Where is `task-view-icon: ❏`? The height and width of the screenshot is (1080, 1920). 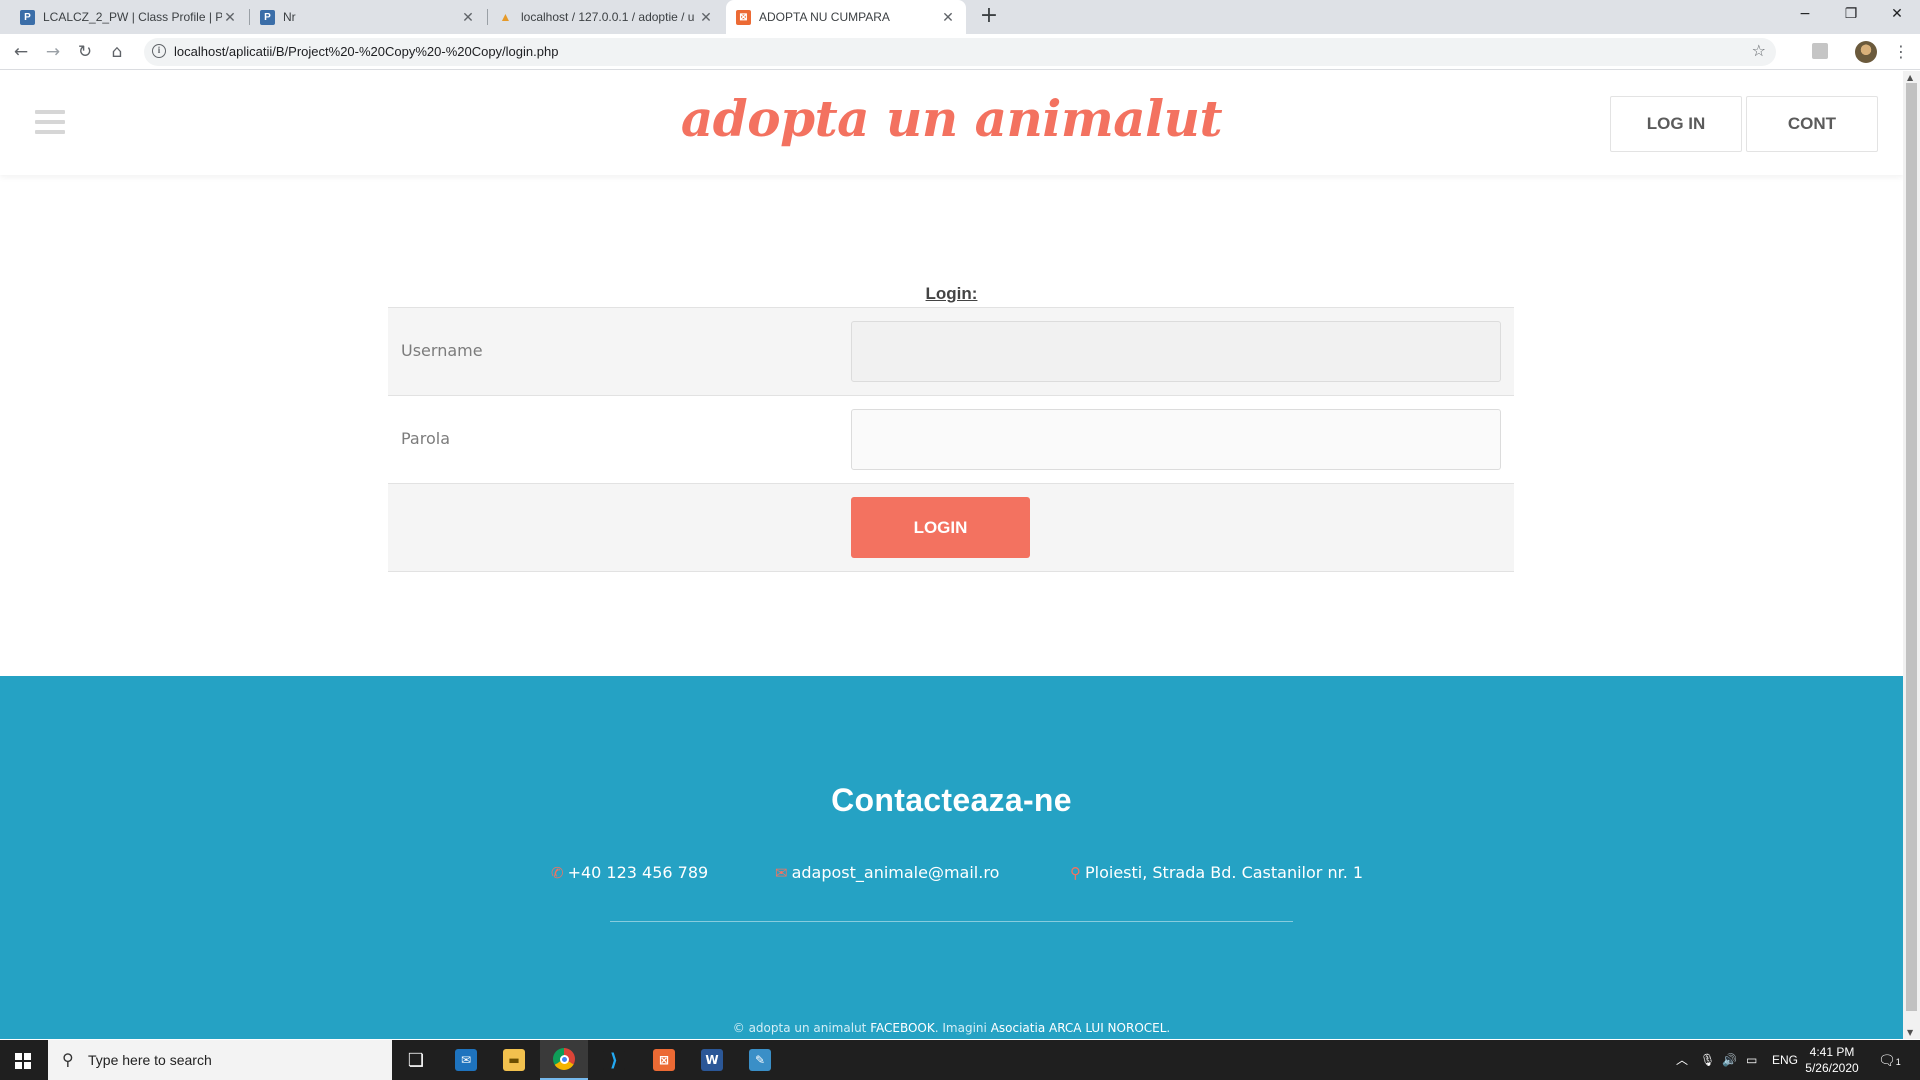
task-view-icon: ❏ is located at coordinates (416, 1060).